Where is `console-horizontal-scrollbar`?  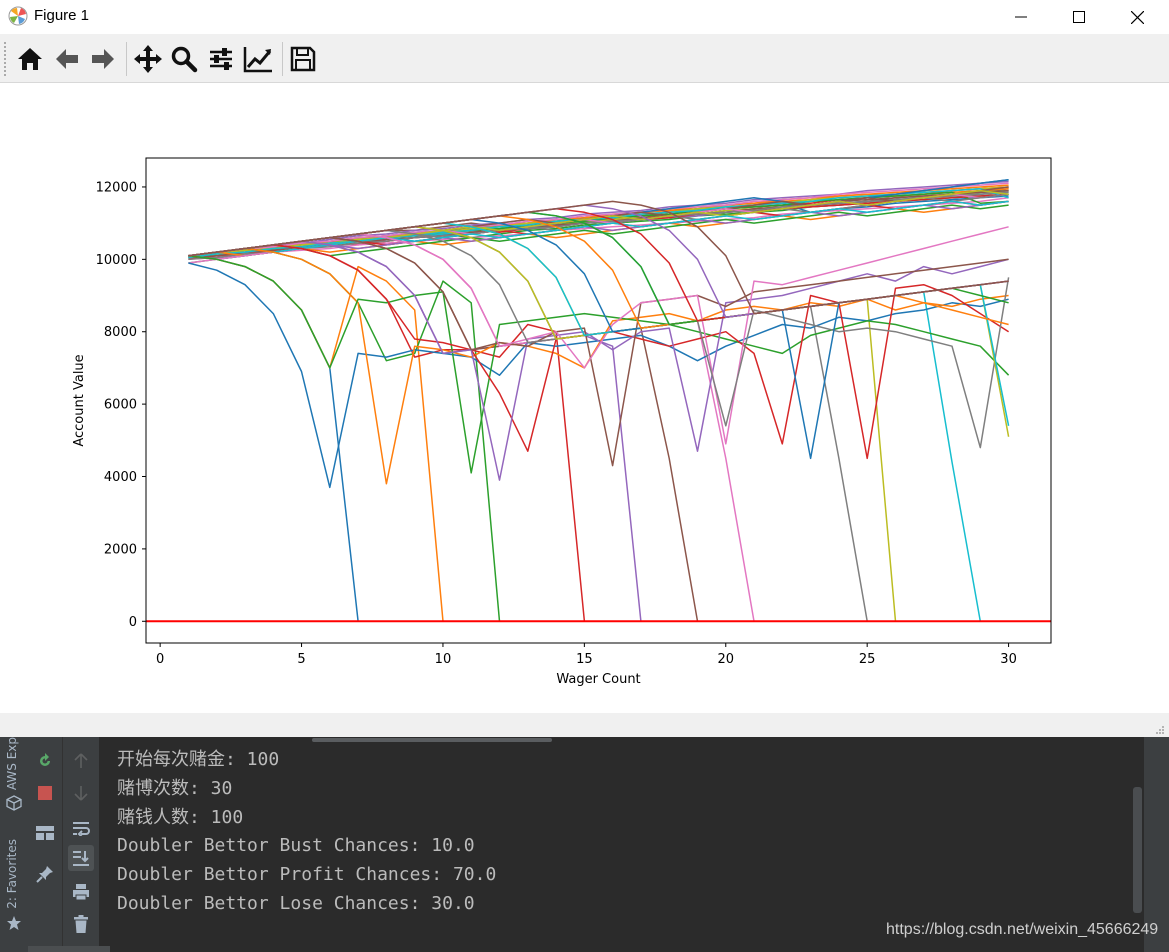 console-horizontal-scrollbar is located at coordinates (432, 740).